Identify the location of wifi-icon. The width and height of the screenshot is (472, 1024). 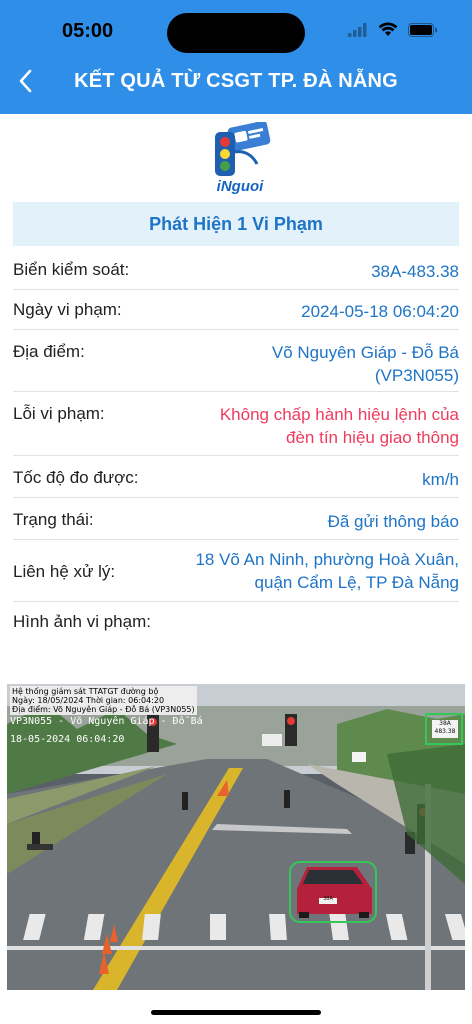
(388, 32).